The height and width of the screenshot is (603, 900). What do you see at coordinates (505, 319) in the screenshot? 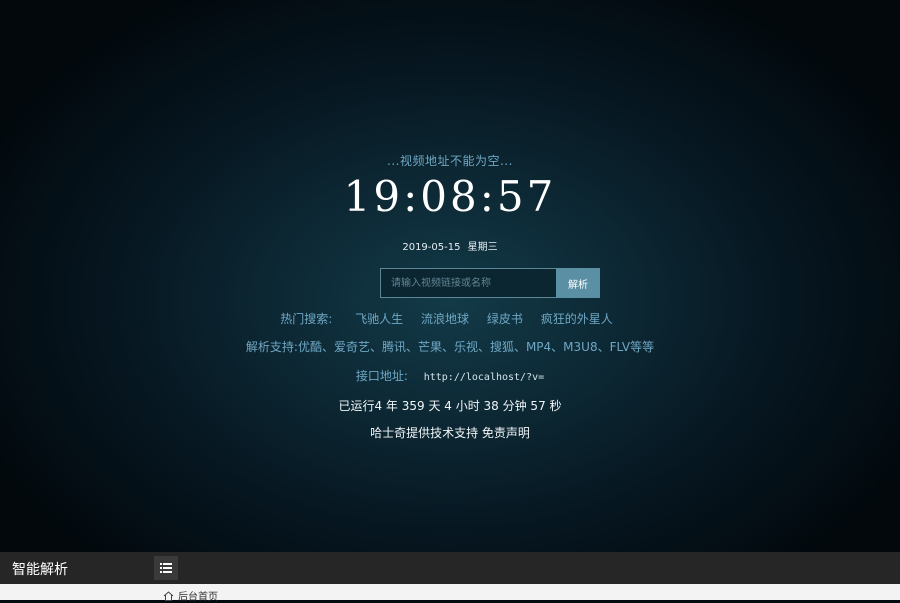
I see `hot-search-item: 绿皮书` at bounding box center [505, 319].